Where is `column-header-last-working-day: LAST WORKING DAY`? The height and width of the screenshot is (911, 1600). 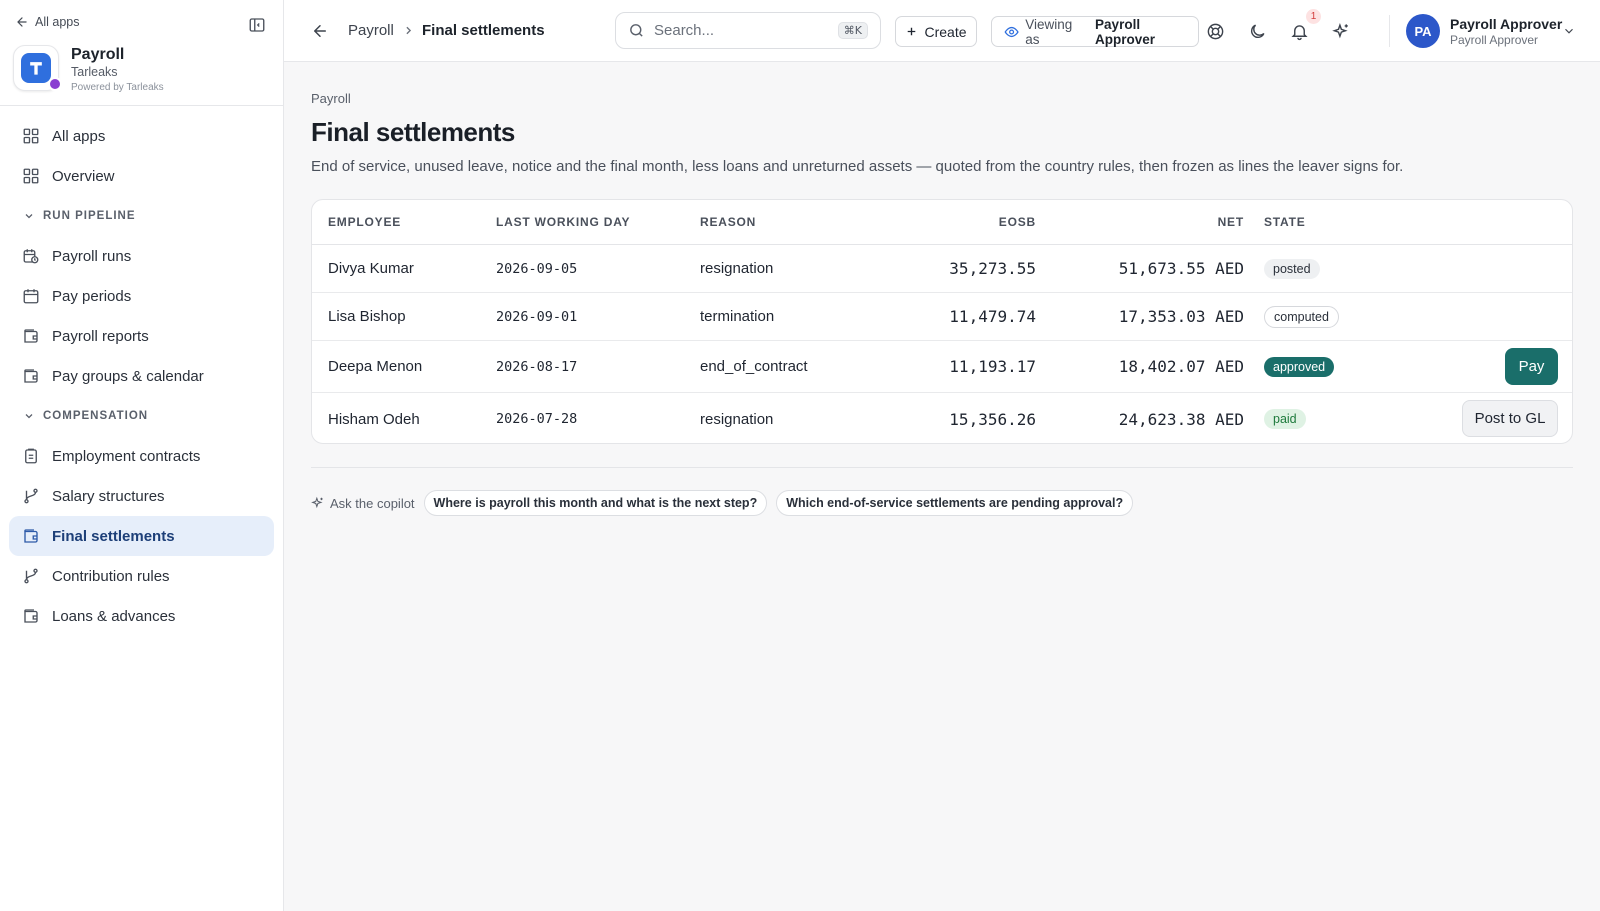 column-header-last-working-day: LAST WORKING DAY is located at coordinates (563, 222).